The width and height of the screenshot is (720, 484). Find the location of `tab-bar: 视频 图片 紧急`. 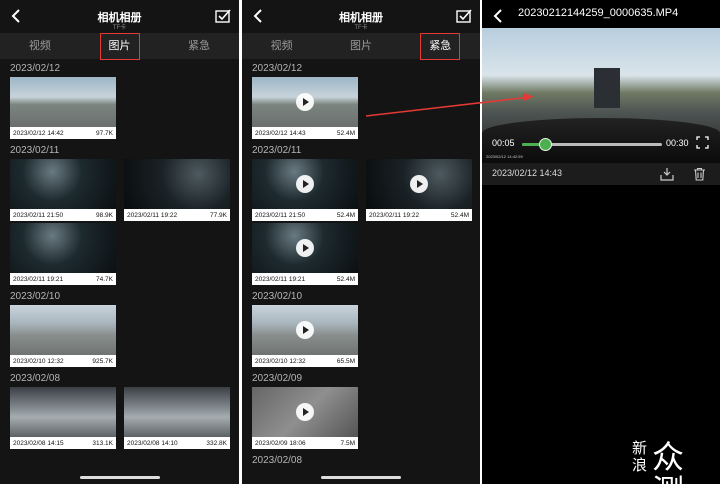

tab-bar: 视频 图片 紧急 is located at coordinates (361, 46).